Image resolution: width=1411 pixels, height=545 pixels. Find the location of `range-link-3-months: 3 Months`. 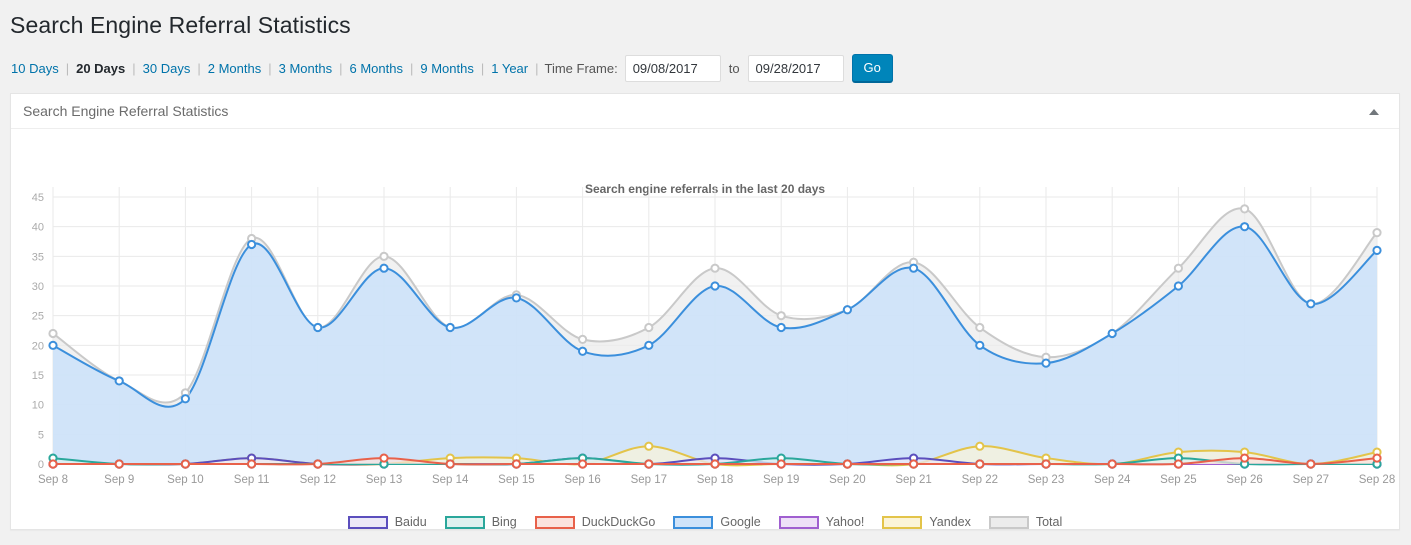

range-link-3-months: 3 Months is located at coordinates (305, 68).